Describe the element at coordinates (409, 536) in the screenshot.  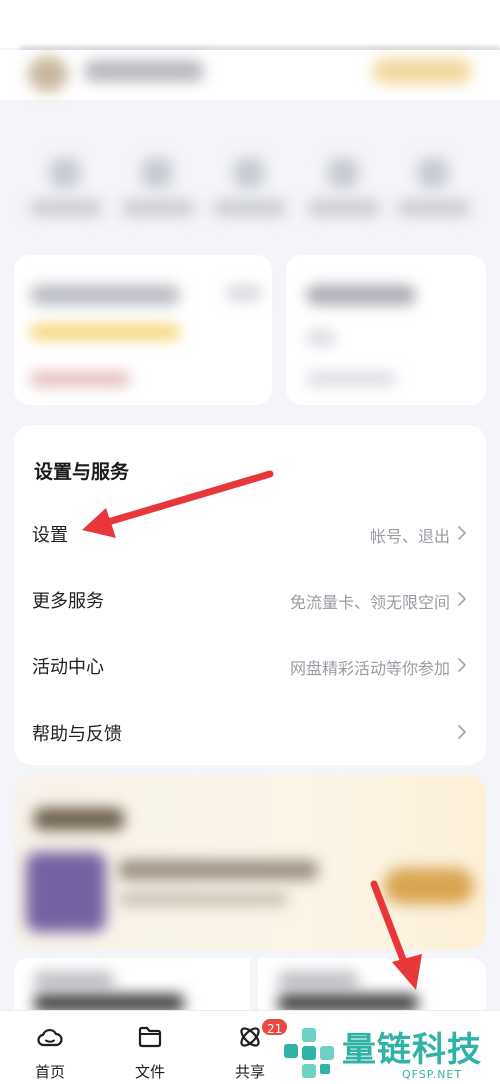
I see `settings-row-value: 帐号、退出` at that location.